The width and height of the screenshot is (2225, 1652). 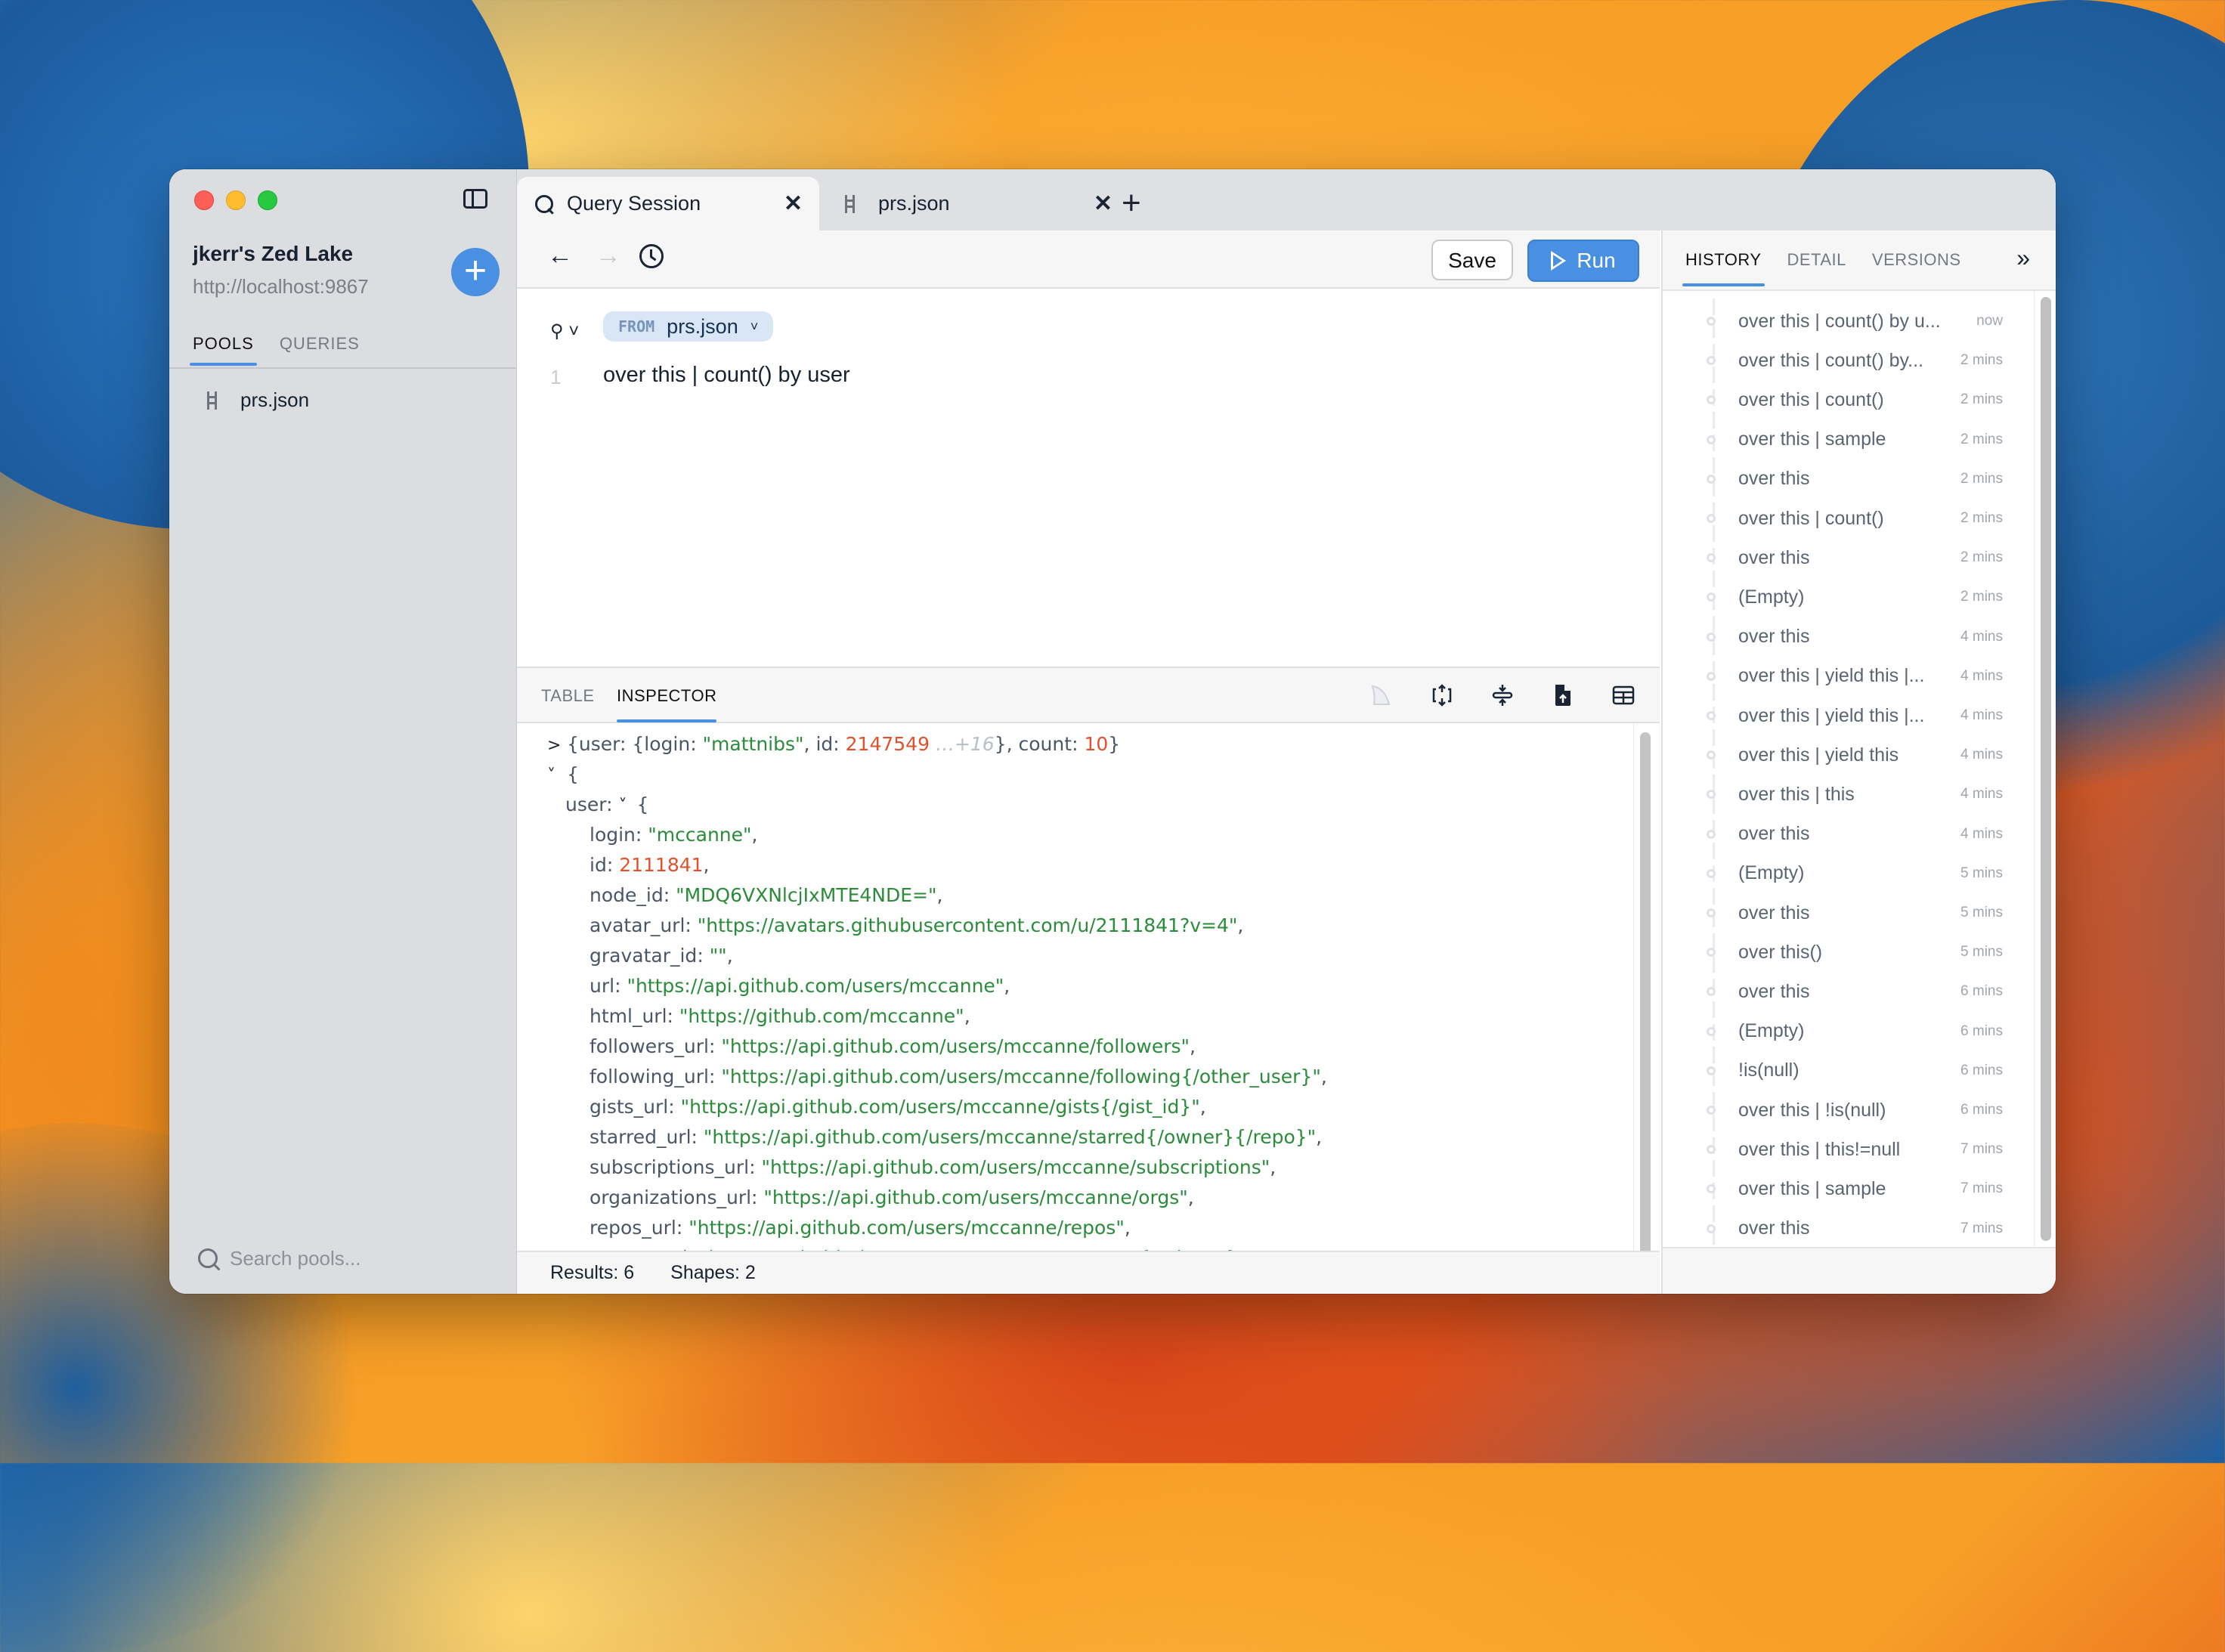 What do you see at coordinates (1844, 794) in the screenshot?
I see `history-item: over this | this 4 mins` at bounding box center [1844, 794].